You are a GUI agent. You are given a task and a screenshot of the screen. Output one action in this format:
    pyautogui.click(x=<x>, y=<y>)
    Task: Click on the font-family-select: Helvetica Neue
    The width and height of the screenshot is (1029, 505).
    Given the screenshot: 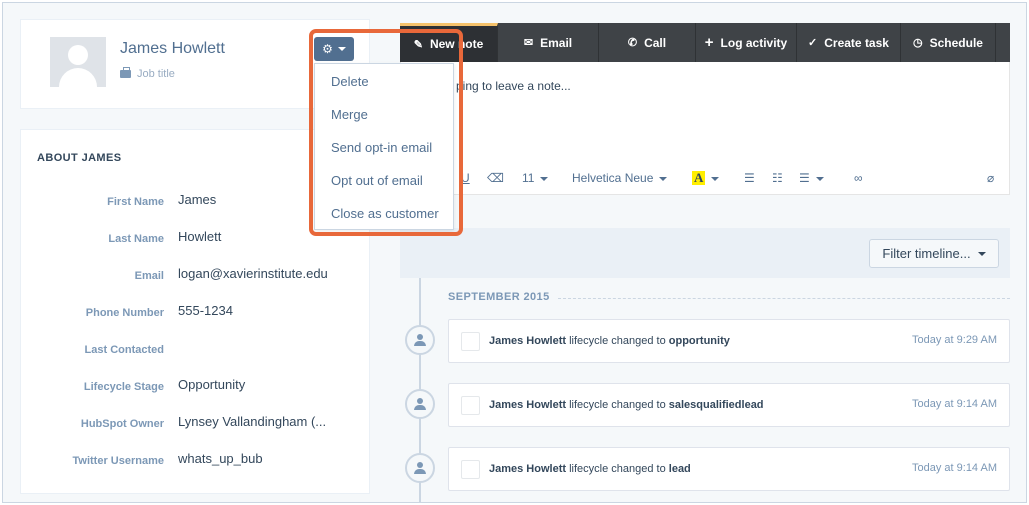 What is the action you would take?
    pyautogui.click(x=620, y=178)
    